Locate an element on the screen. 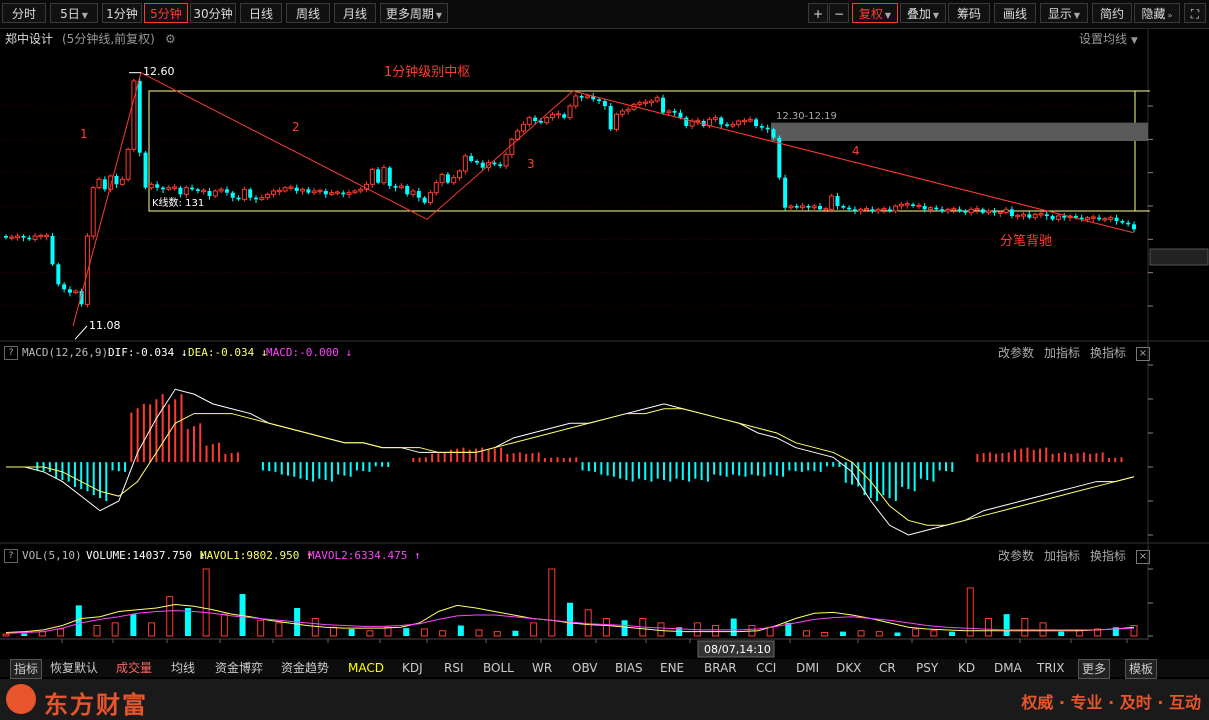 The image size is (1209, 720). low-price-label: 11.08 is located at coordinates (105, 325).